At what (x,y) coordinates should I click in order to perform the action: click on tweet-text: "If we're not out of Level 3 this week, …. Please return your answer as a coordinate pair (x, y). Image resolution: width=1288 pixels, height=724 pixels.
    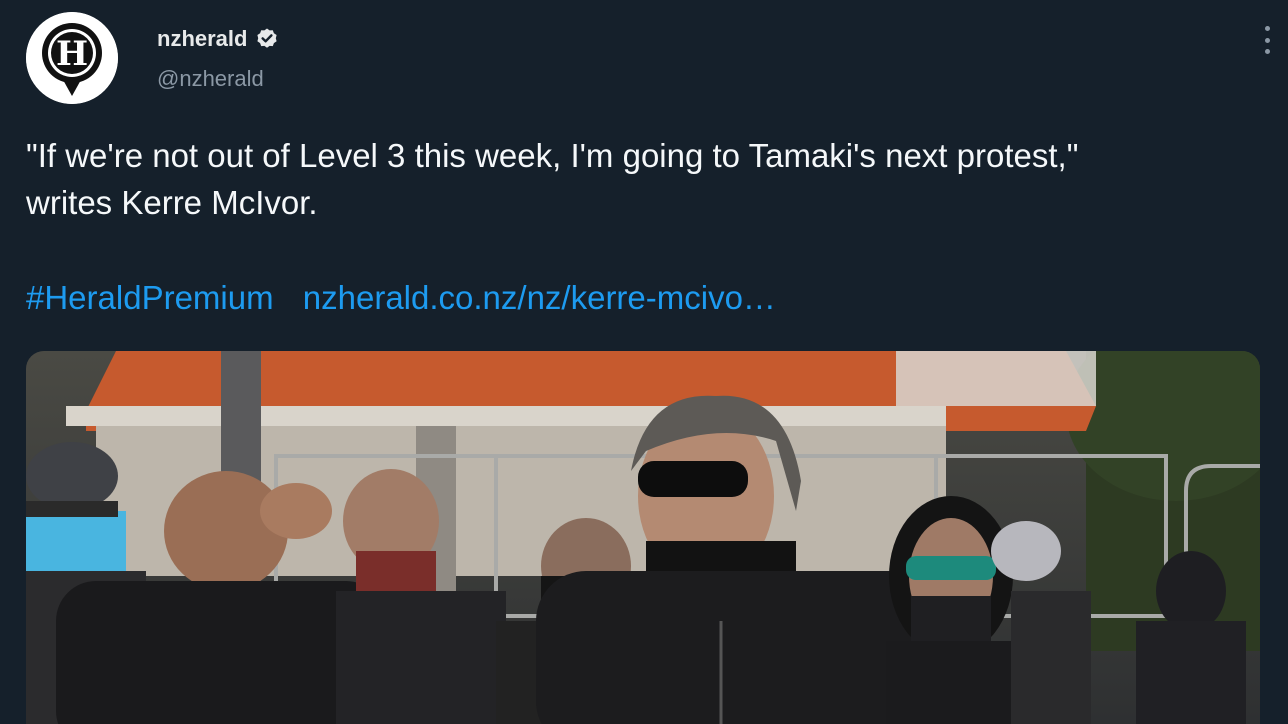
    Looking at the image, I should click on (646, 179).